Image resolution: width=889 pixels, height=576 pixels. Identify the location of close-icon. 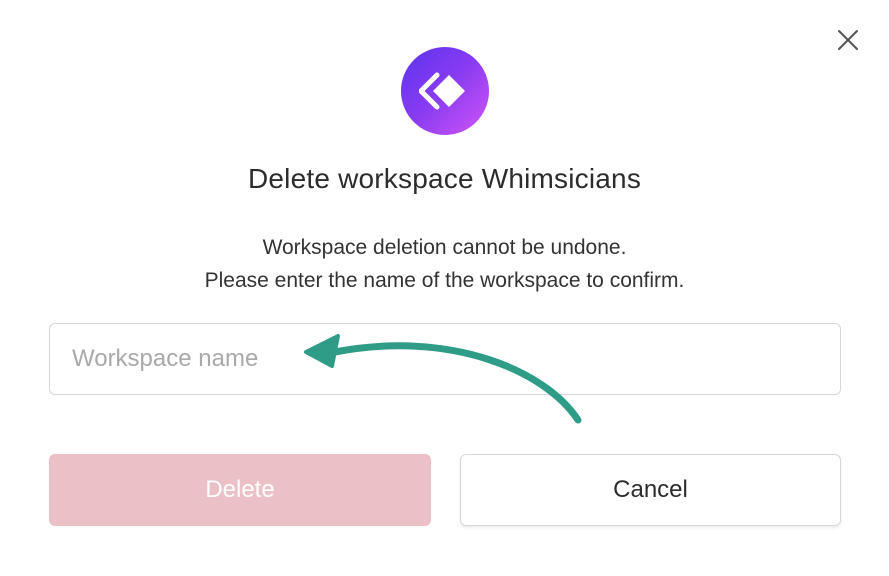
(848, 40).